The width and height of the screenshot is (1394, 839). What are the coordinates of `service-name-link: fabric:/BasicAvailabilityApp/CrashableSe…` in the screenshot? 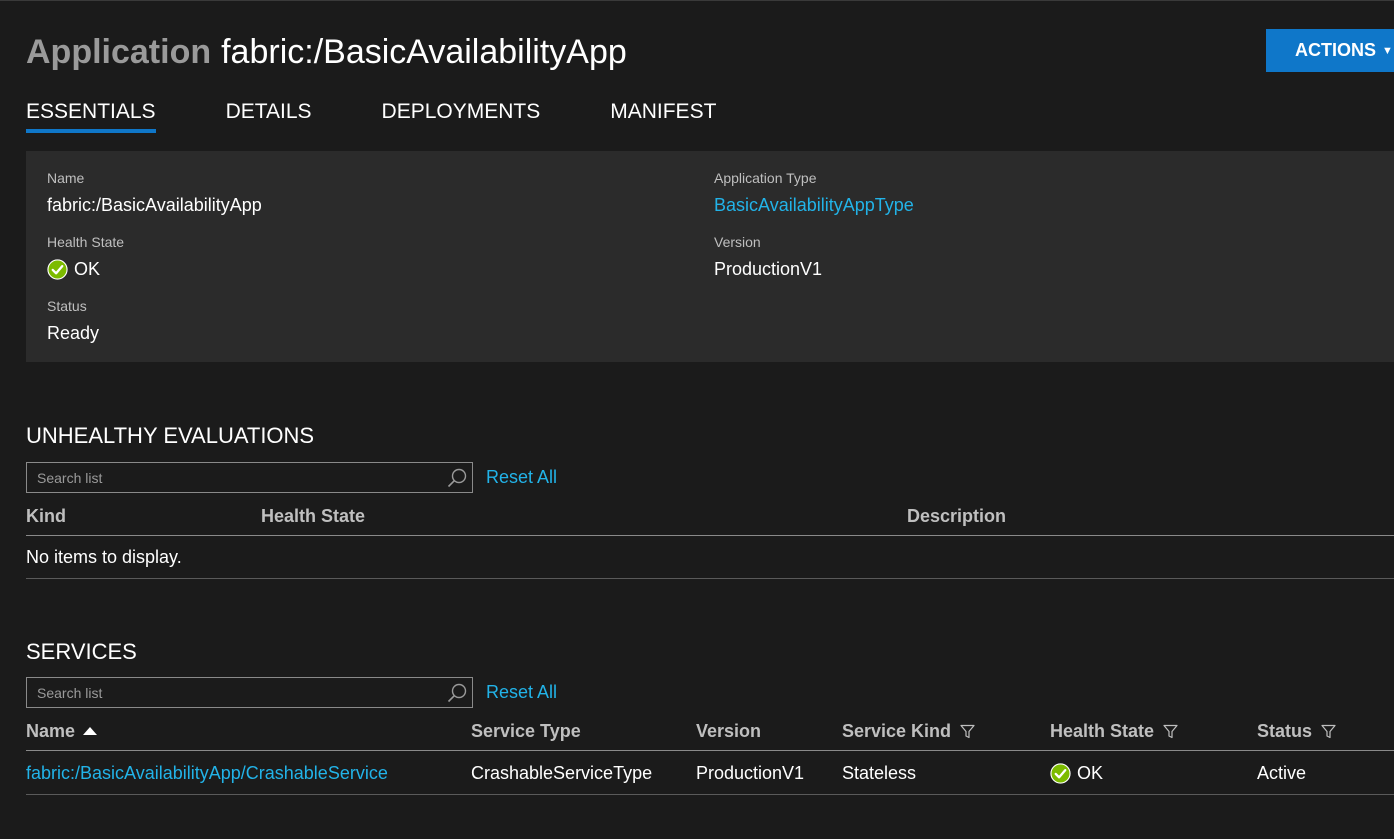 It's located at (207, 773).